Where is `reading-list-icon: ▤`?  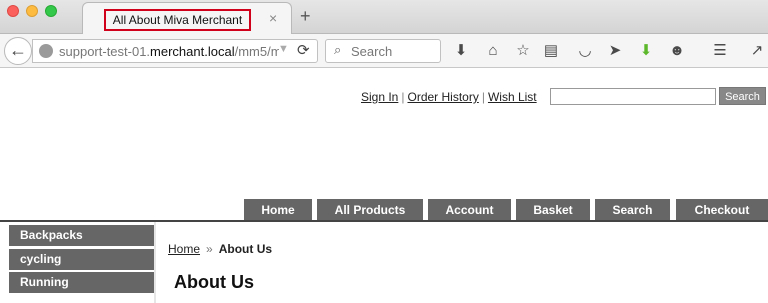
reading-list-icon: ▤ is located at coordinates (551, 51).